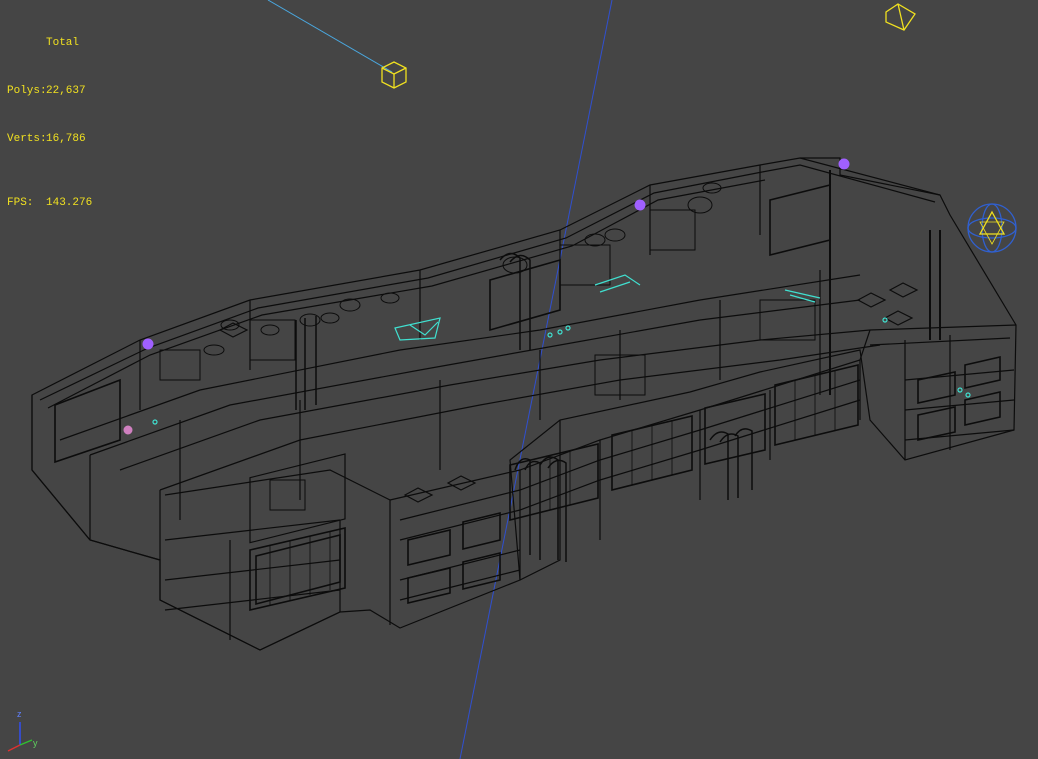  What do you see at coordinates (69, 203) in the screenshot?
I see `fps-value: 143.276` at bounding box center [69, 203].